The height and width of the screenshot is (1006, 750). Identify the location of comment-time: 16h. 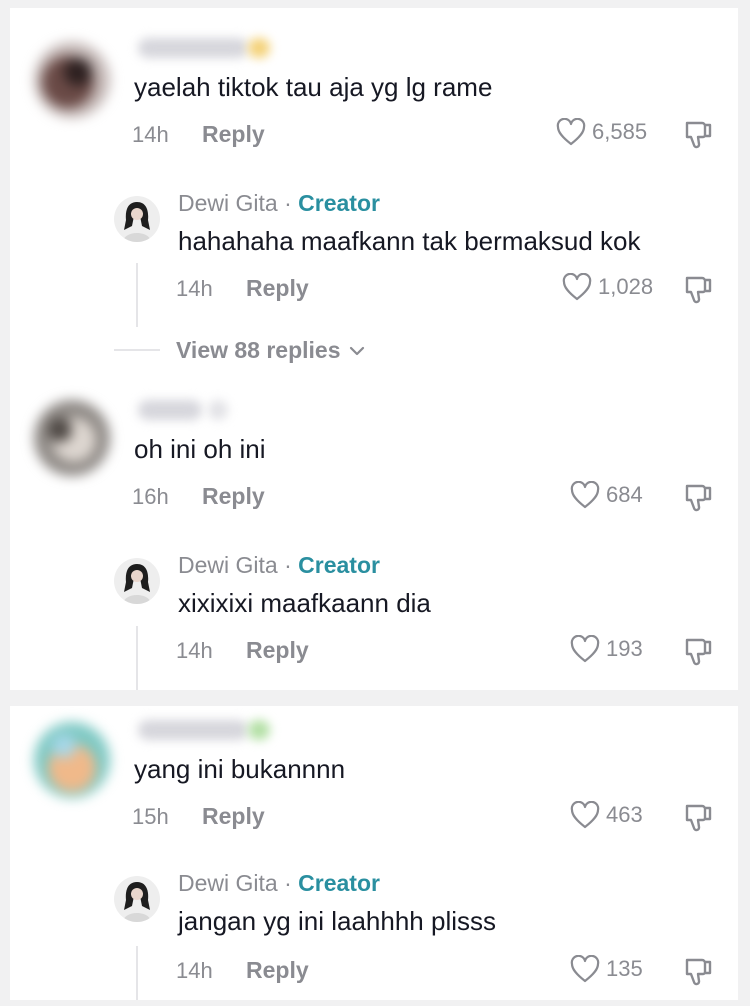
(150, 496).